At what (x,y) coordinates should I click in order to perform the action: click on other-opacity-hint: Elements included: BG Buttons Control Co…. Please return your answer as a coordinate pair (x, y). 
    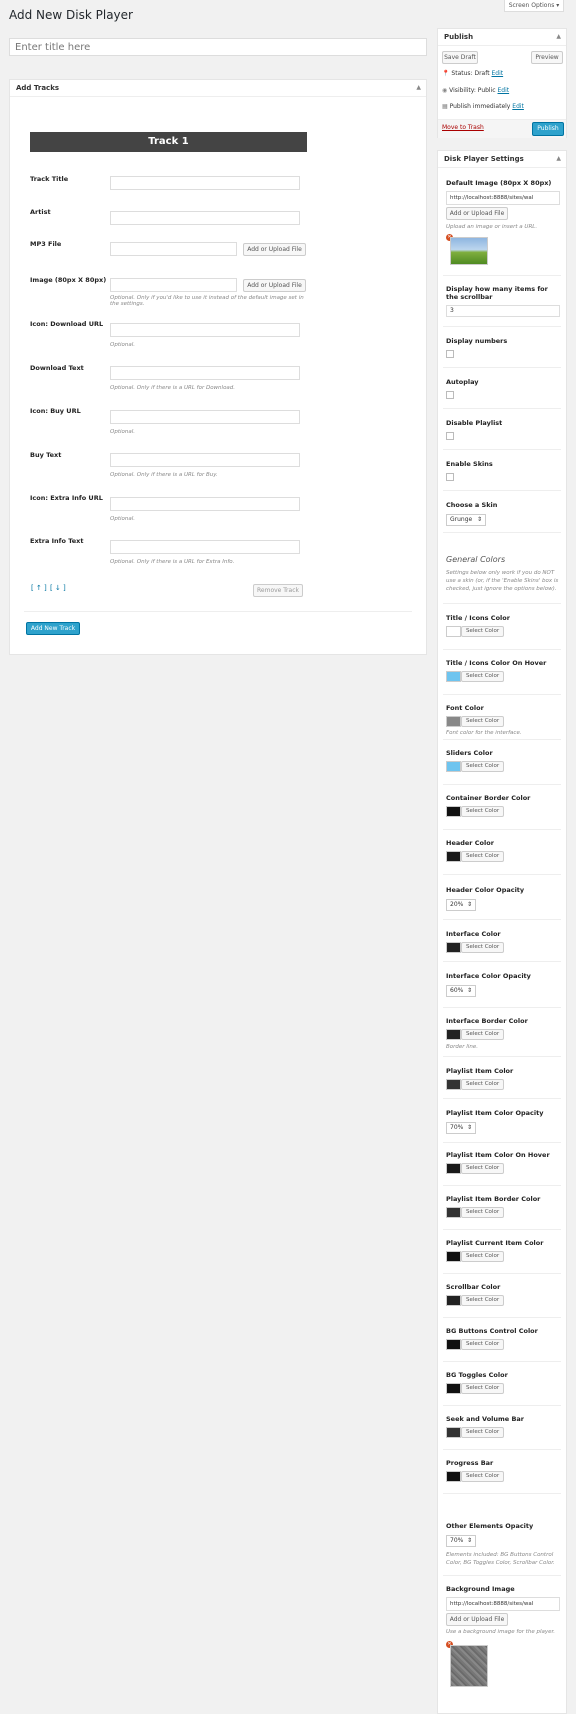
    Looking at the image, I should click on (500, 1559).